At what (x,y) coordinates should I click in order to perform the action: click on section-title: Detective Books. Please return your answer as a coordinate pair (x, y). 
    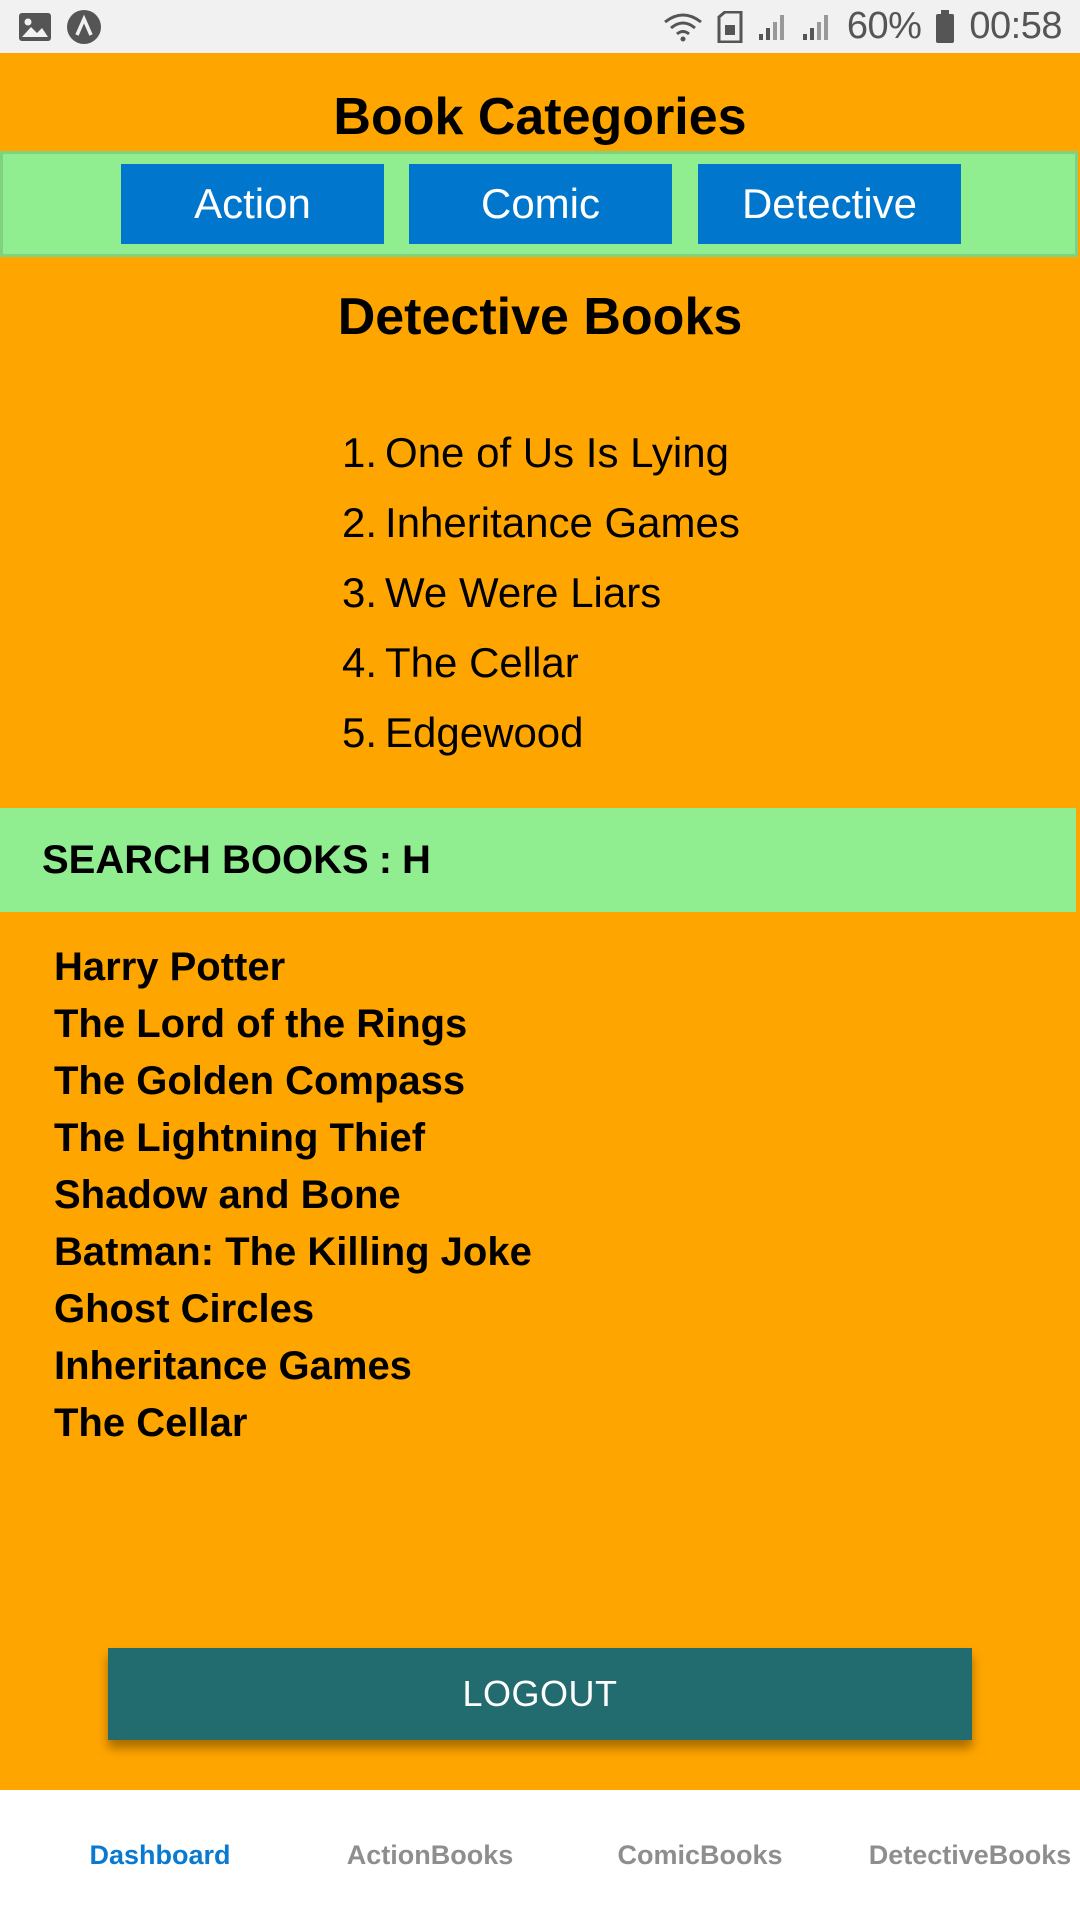
    Looking at the image, I should click on (540, 317).